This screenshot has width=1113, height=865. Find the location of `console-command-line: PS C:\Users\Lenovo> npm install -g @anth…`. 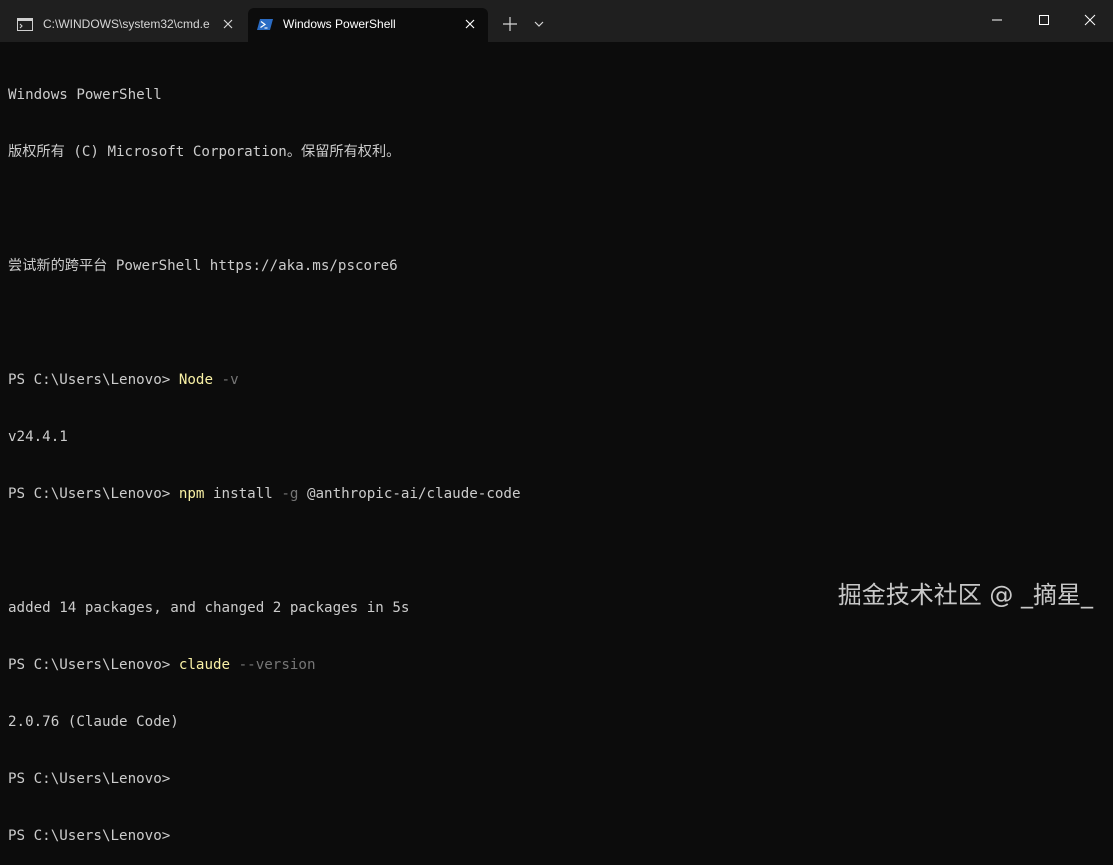

console-command-line: PS C:\Users\Lenovo> npm install -g @anth… is located at coordinates (553, 494).